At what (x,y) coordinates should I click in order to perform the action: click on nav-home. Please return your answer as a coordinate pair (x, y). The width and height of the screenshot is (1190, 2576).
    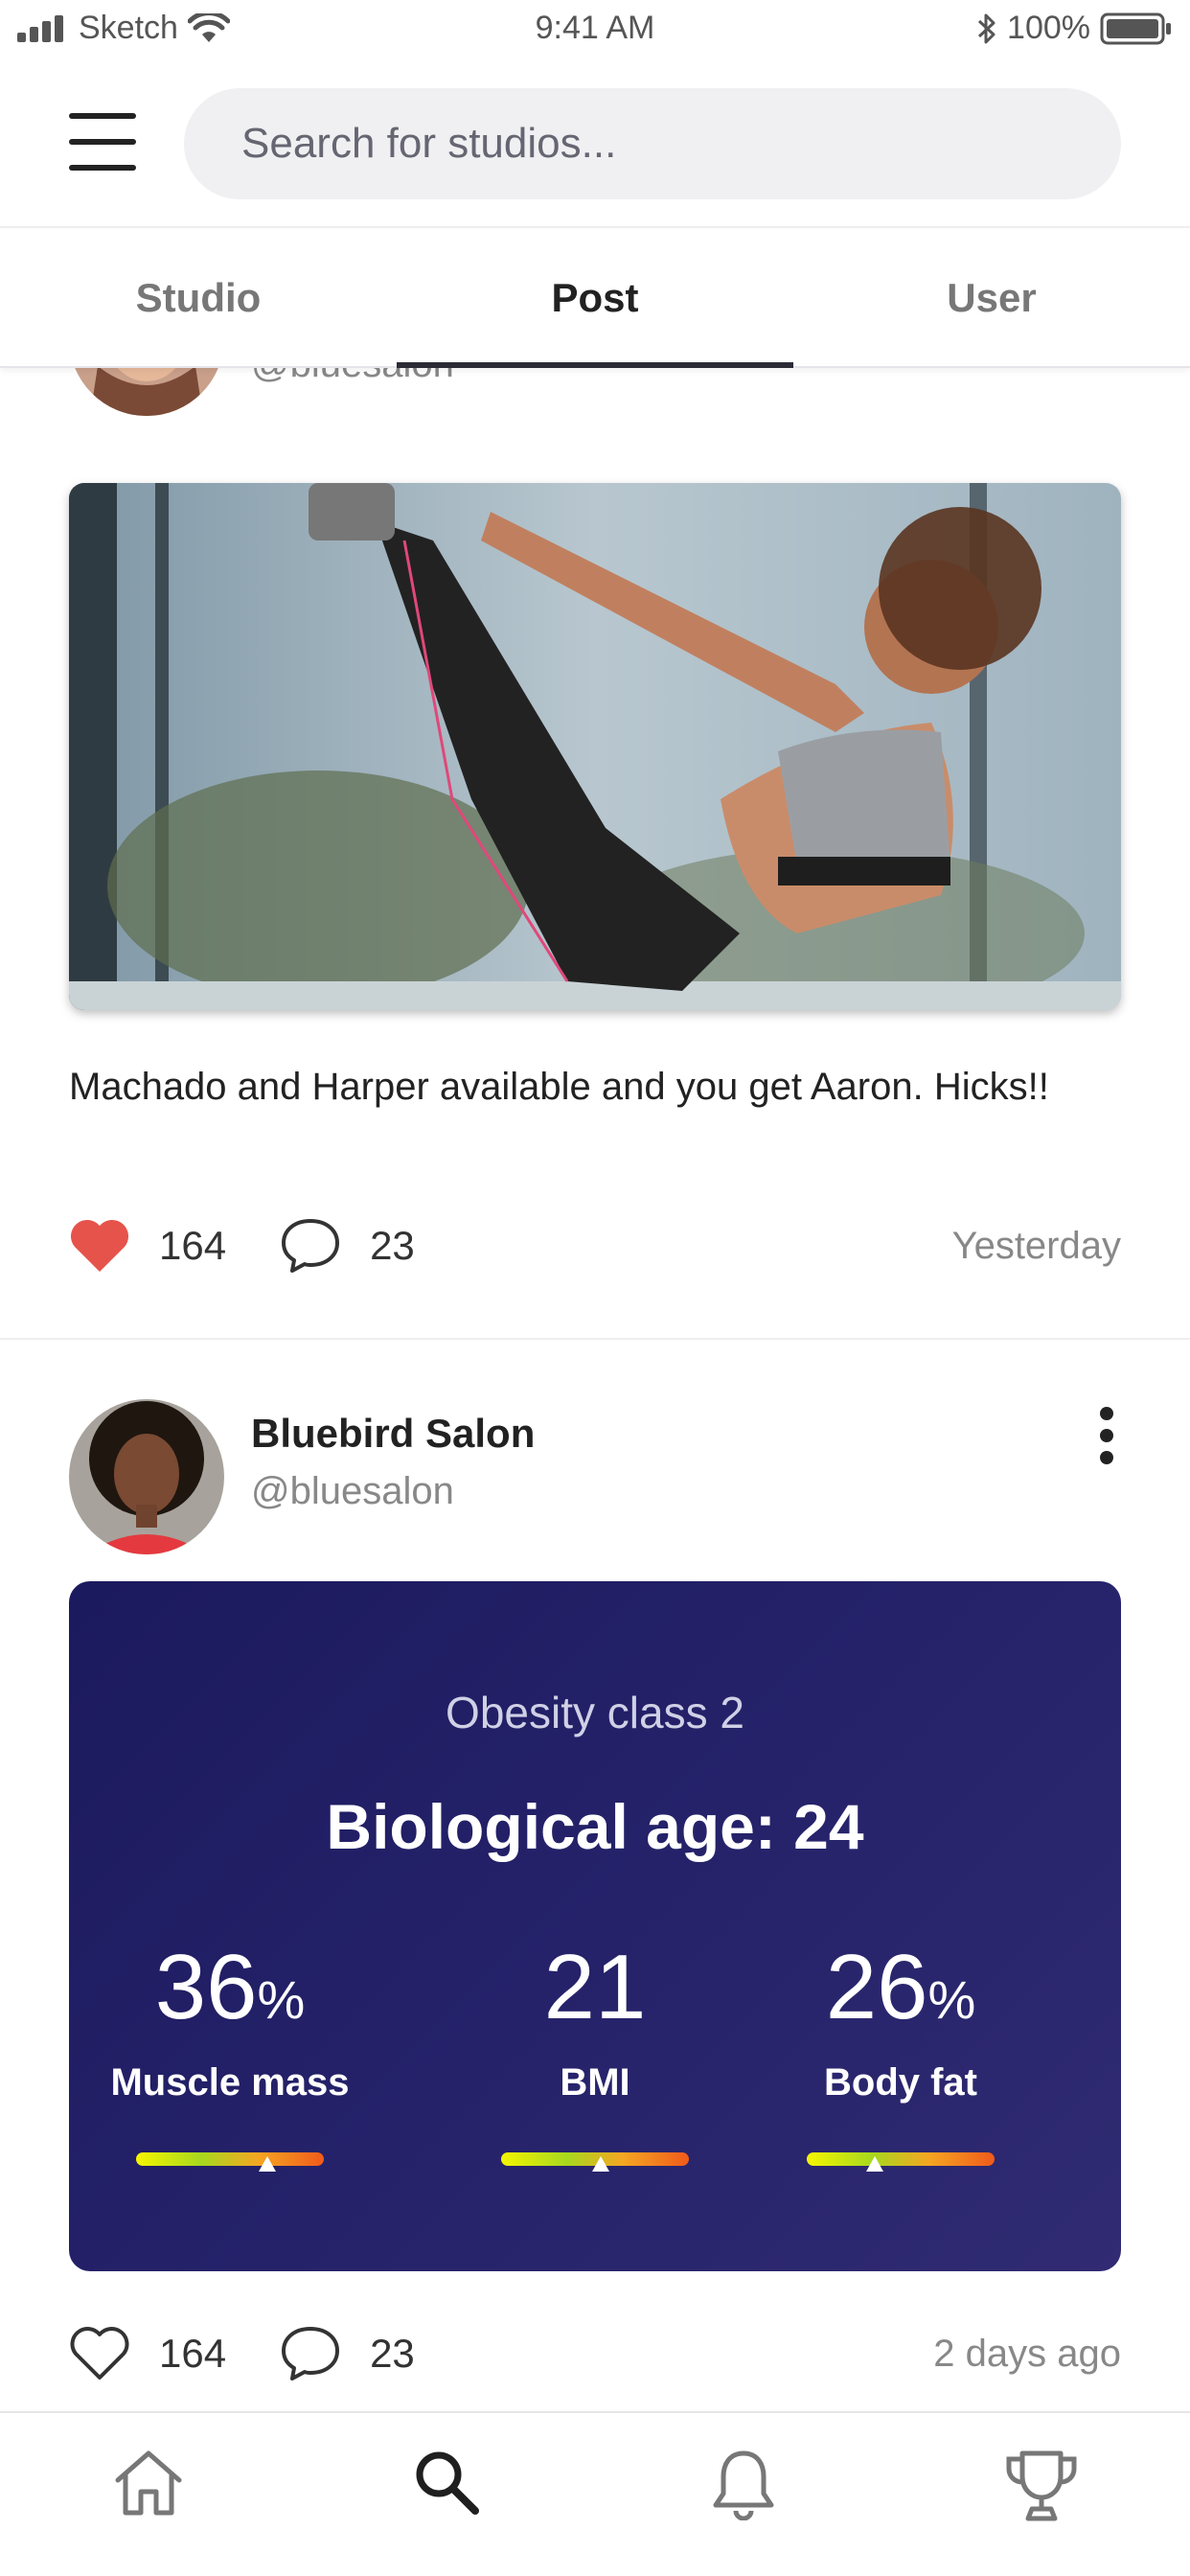
    Looking at the image, I should click on (149, 2494).